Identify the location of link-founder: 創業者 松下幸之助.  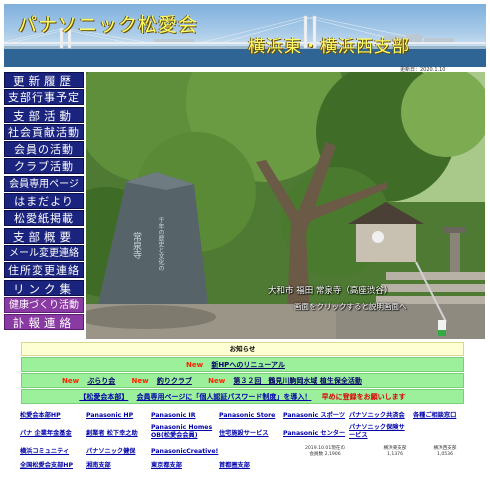
(112, 434).